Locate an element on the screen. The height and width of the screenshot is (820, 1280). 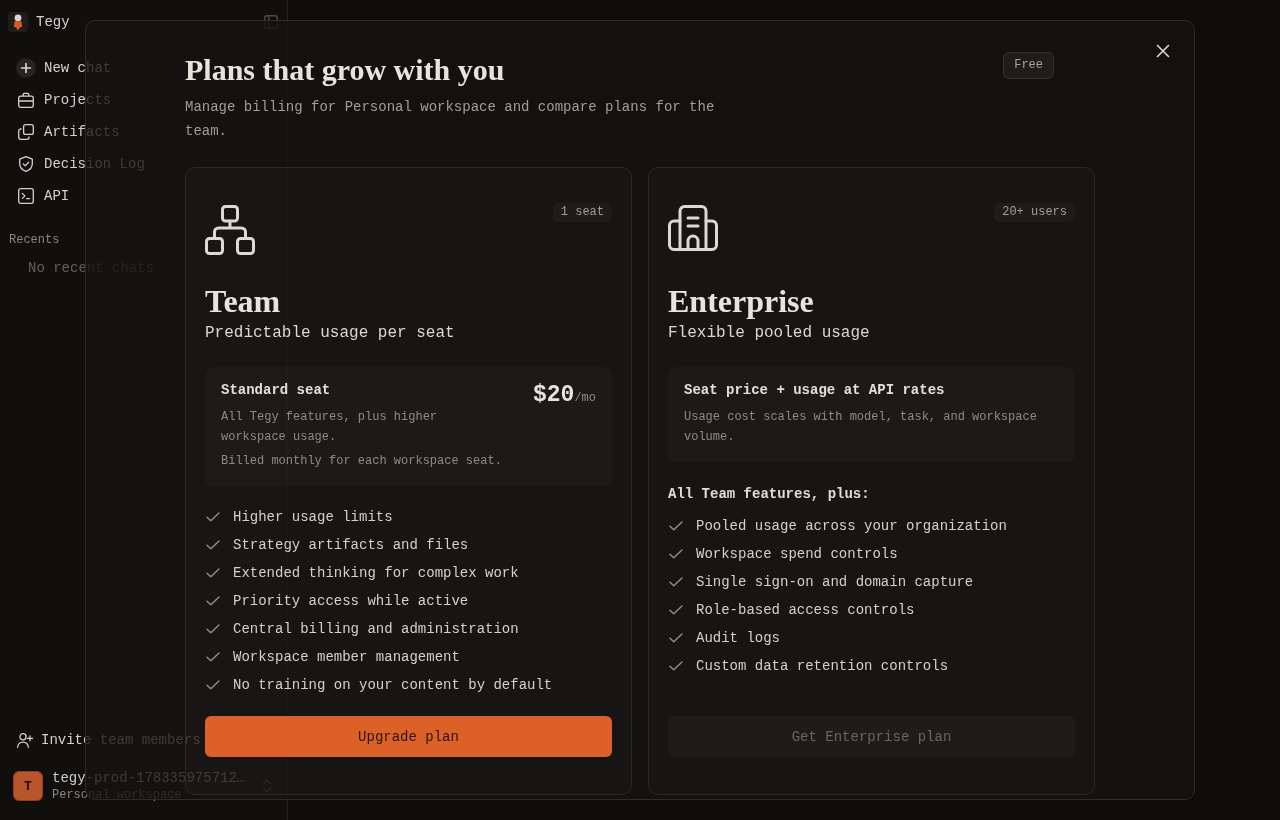
feature-text: Strategy artifacts and files is located at coordinates (351, 545).